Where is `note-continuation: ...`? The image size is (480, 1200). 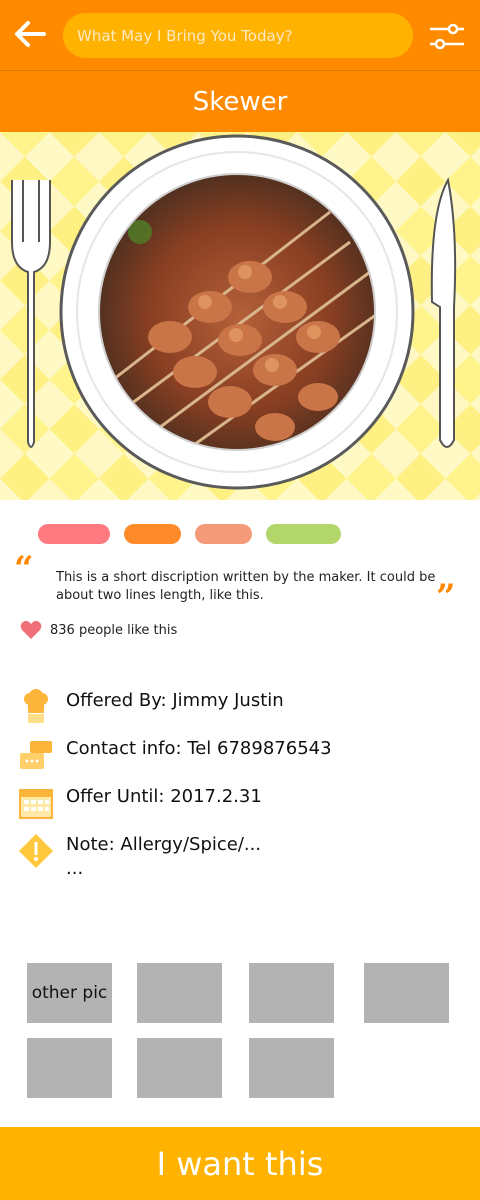
note-continuation: ... is located at coordinates (75, 868).